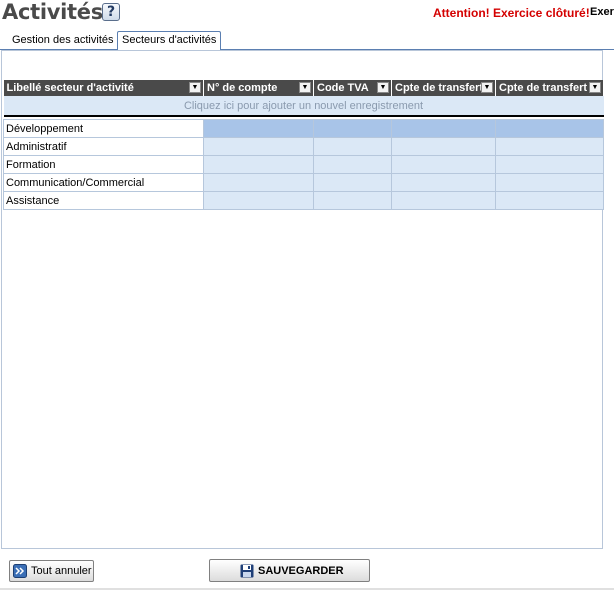 The image size is (614, 590). Describe the element at coordinates (61, 571) in the screenshot. I see `cancel-all-label: Tout annuler` at that location.